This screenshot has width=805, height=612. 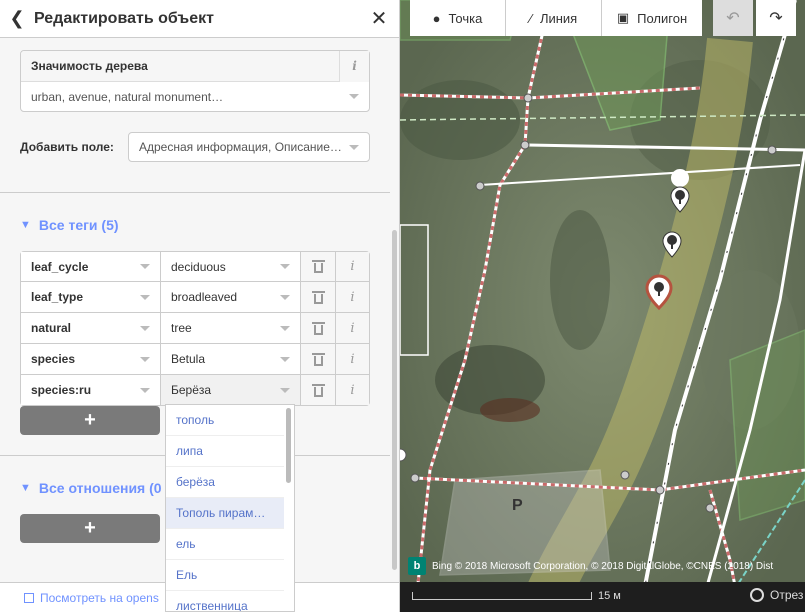 What do you see at coordinates (91, 297) in the screenshot?
I see `tag-key-input: leaf_type` at bounding box center [91, 297].